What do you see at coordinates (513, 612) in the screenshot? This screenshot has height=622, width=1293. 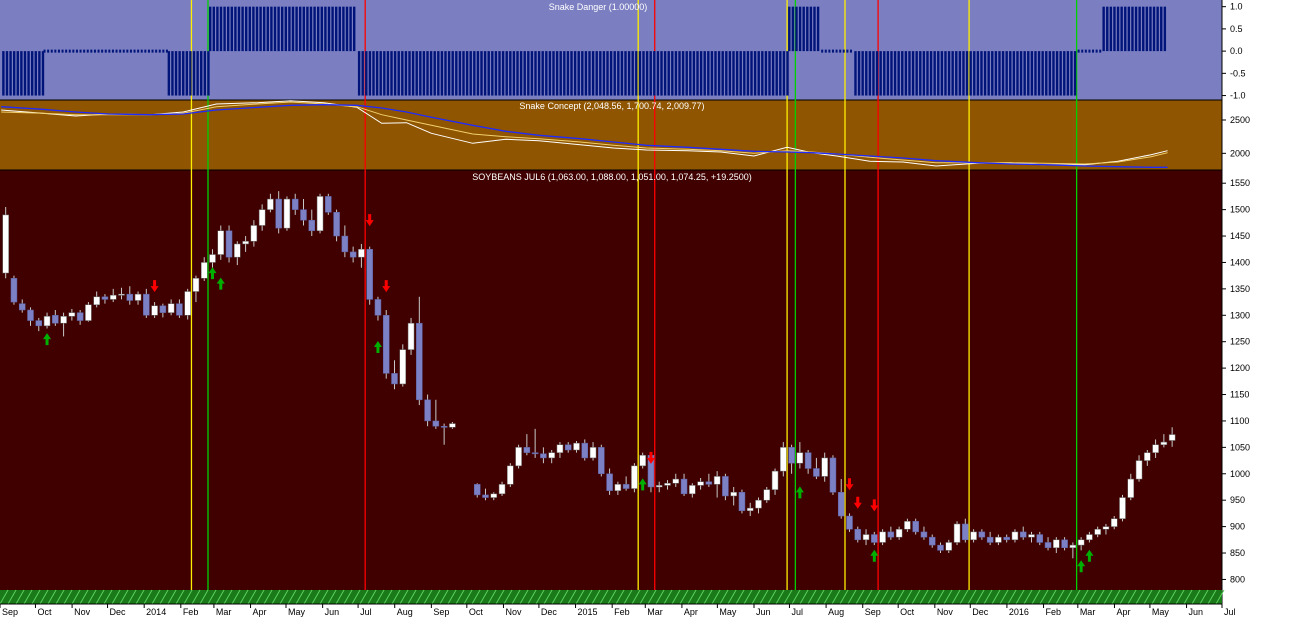 I see `x-tick-label: Nov` at bounding box center [513, 612].